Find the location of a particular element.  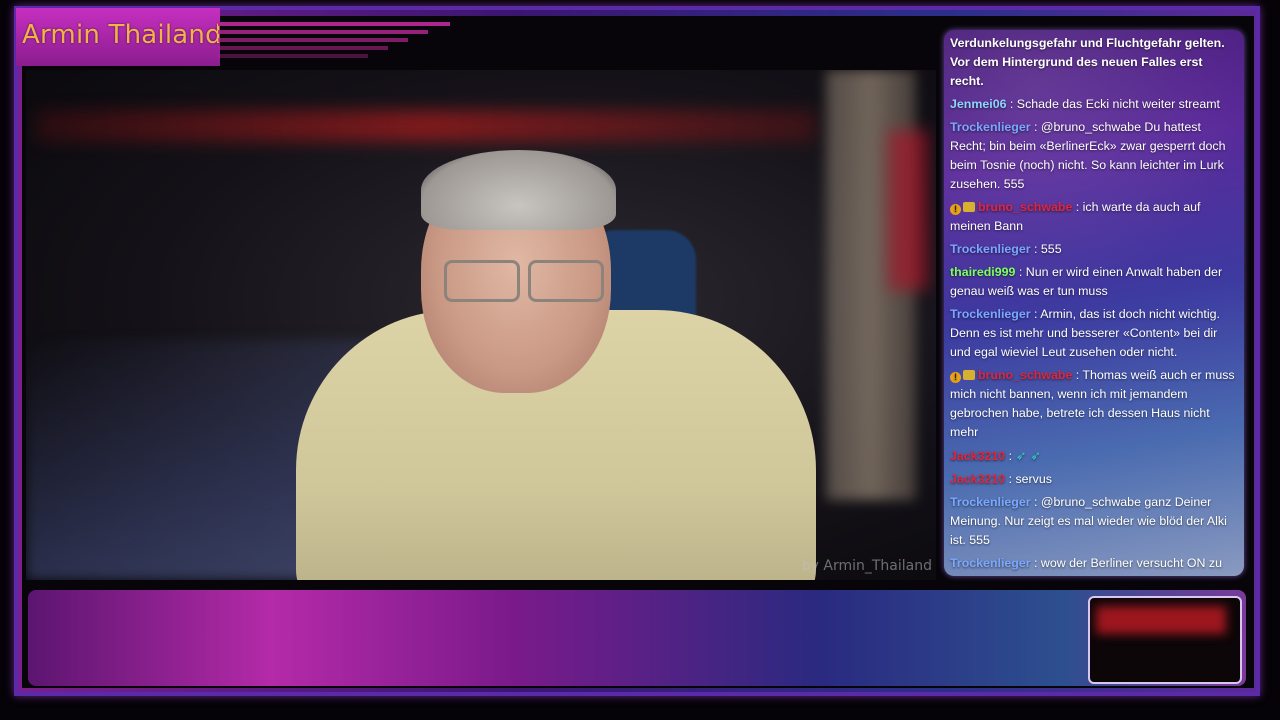

chat-text: : is located at coordinates (1009, 456).